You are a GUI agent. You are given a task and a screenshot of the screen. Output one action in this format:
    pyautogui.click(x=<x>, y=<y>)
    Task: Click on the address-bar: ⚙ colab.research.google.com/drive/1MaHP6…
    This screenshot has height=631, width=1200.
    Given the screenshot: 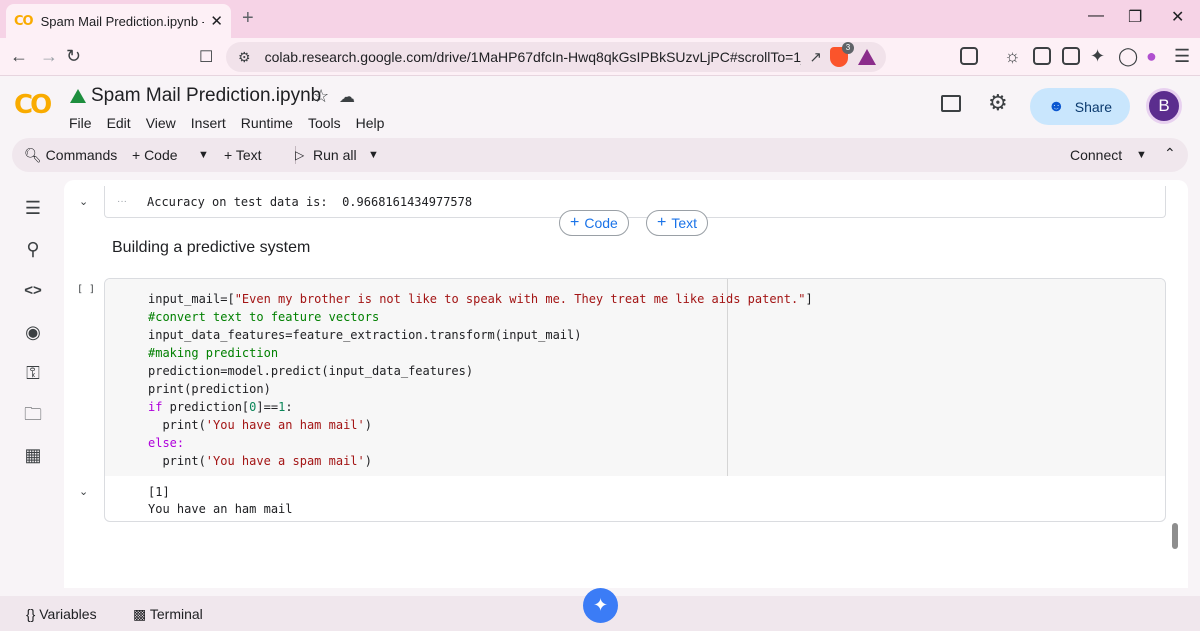 What is the action you would take?
    pyautogui.click(x=556, y=57)
    